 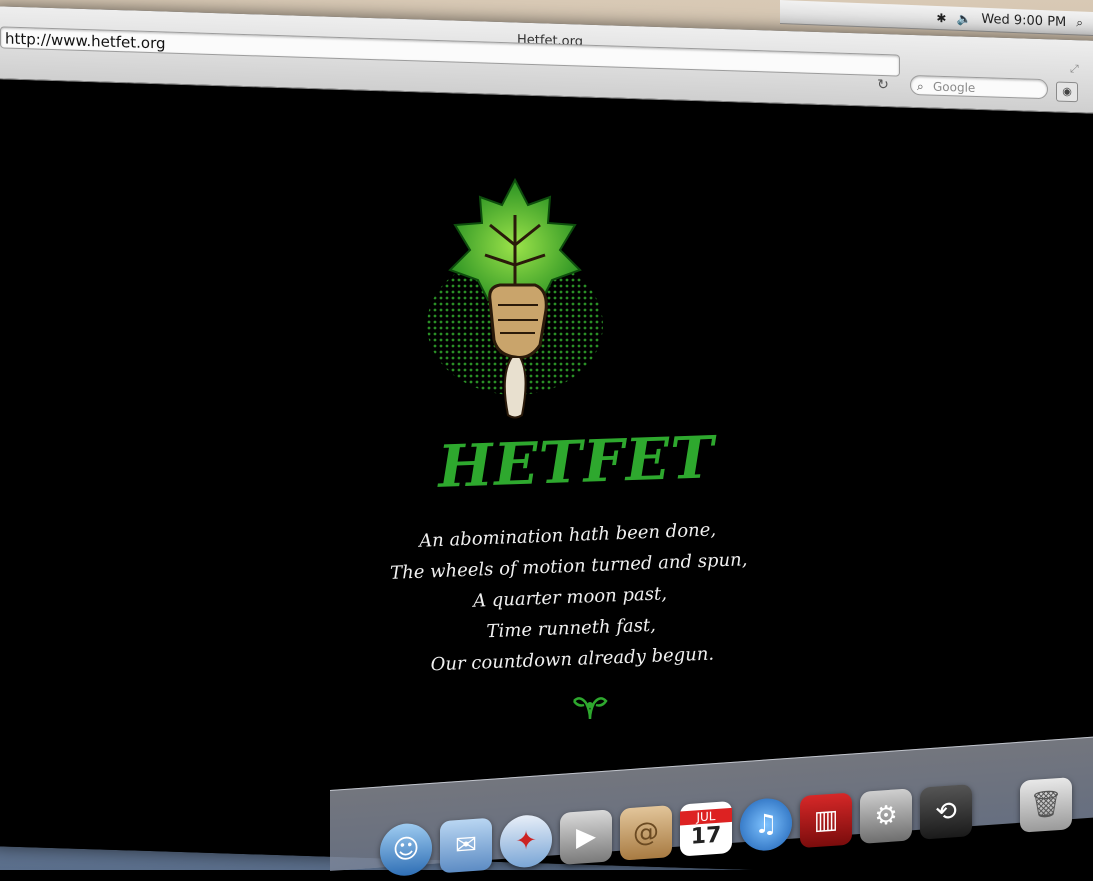 I want to click on contacts-icon: @, so click(x=646, y=833).